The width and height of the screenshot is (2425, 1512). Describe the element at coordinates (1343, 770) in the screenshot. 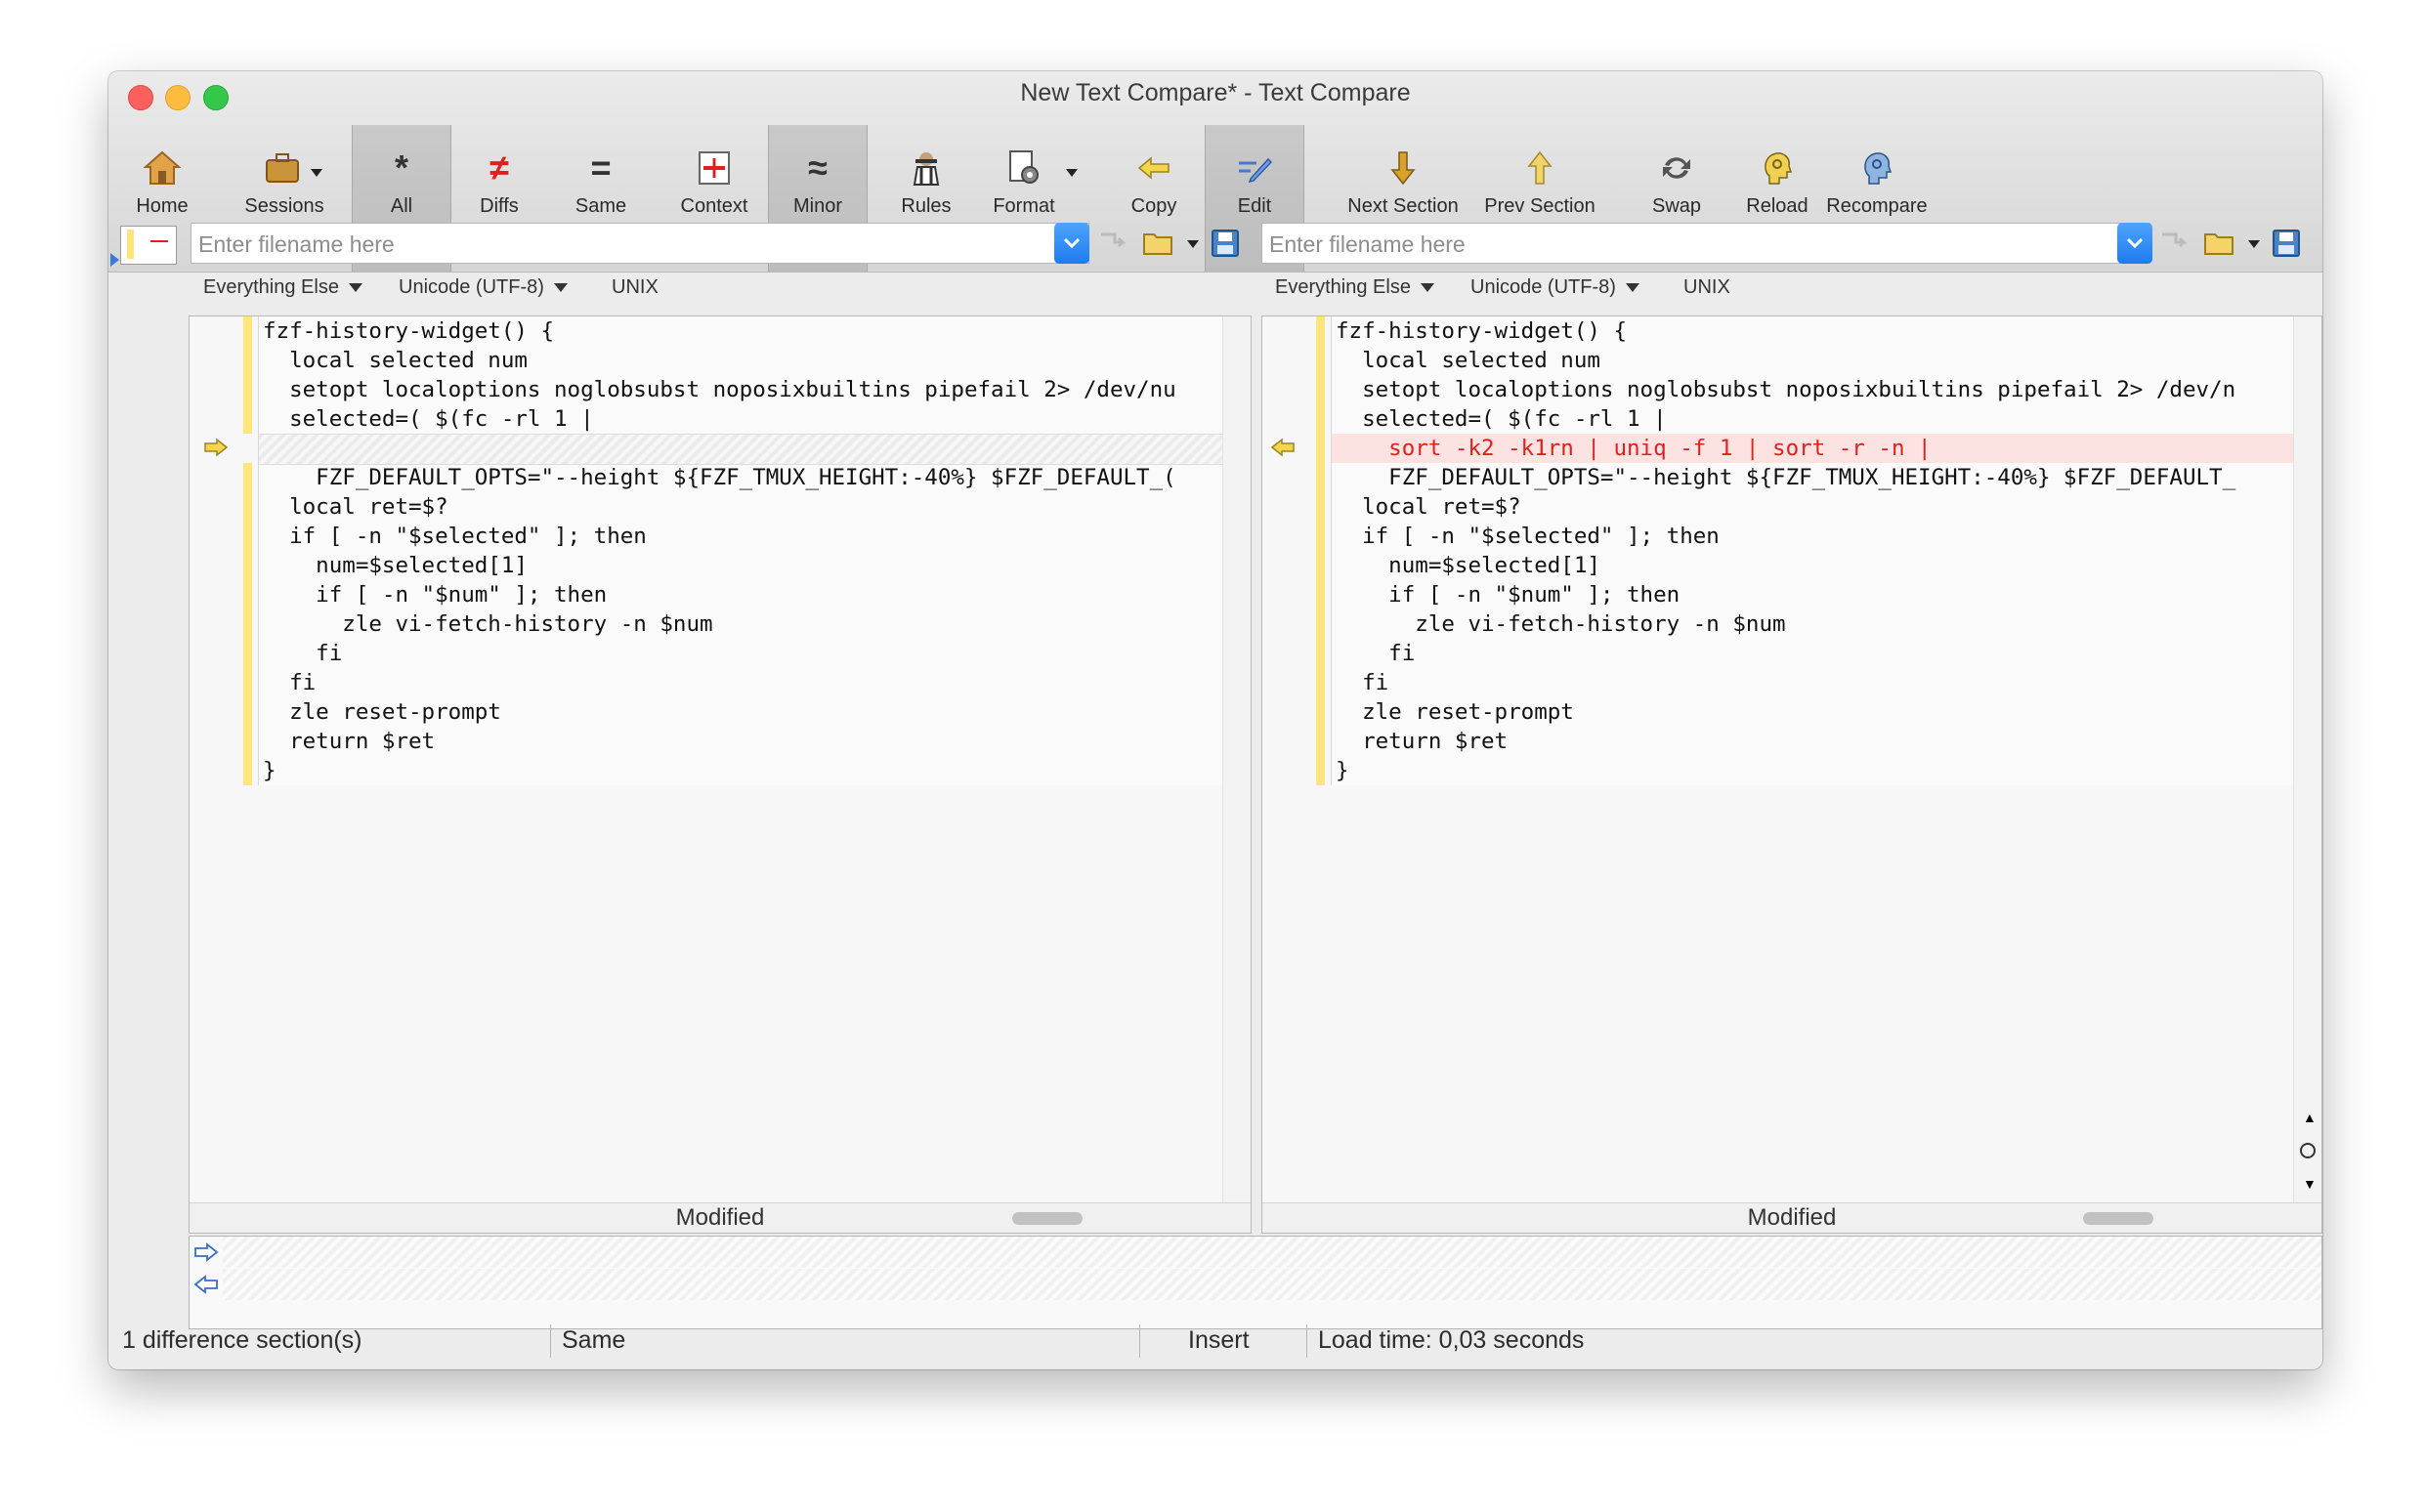

I see `right-code-line: }` at that location.